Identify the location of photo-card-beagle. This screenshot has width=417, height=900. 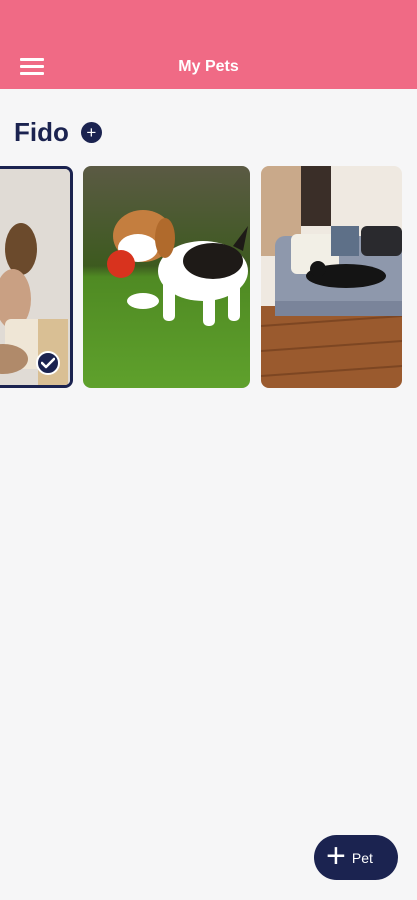
(166, 277).